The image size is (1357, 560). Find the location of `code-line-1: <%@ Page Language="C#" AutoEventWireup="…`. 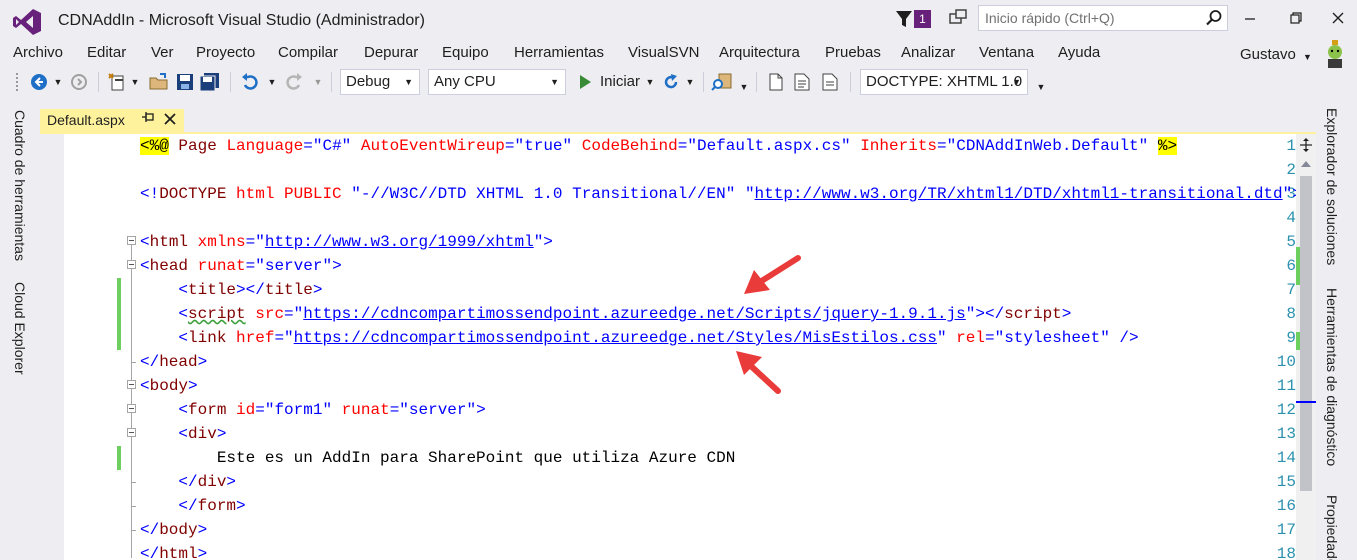

code-line-1: <%@ Page Language="C#" AutoEventWireup="… is located at coordinates (659, 146).